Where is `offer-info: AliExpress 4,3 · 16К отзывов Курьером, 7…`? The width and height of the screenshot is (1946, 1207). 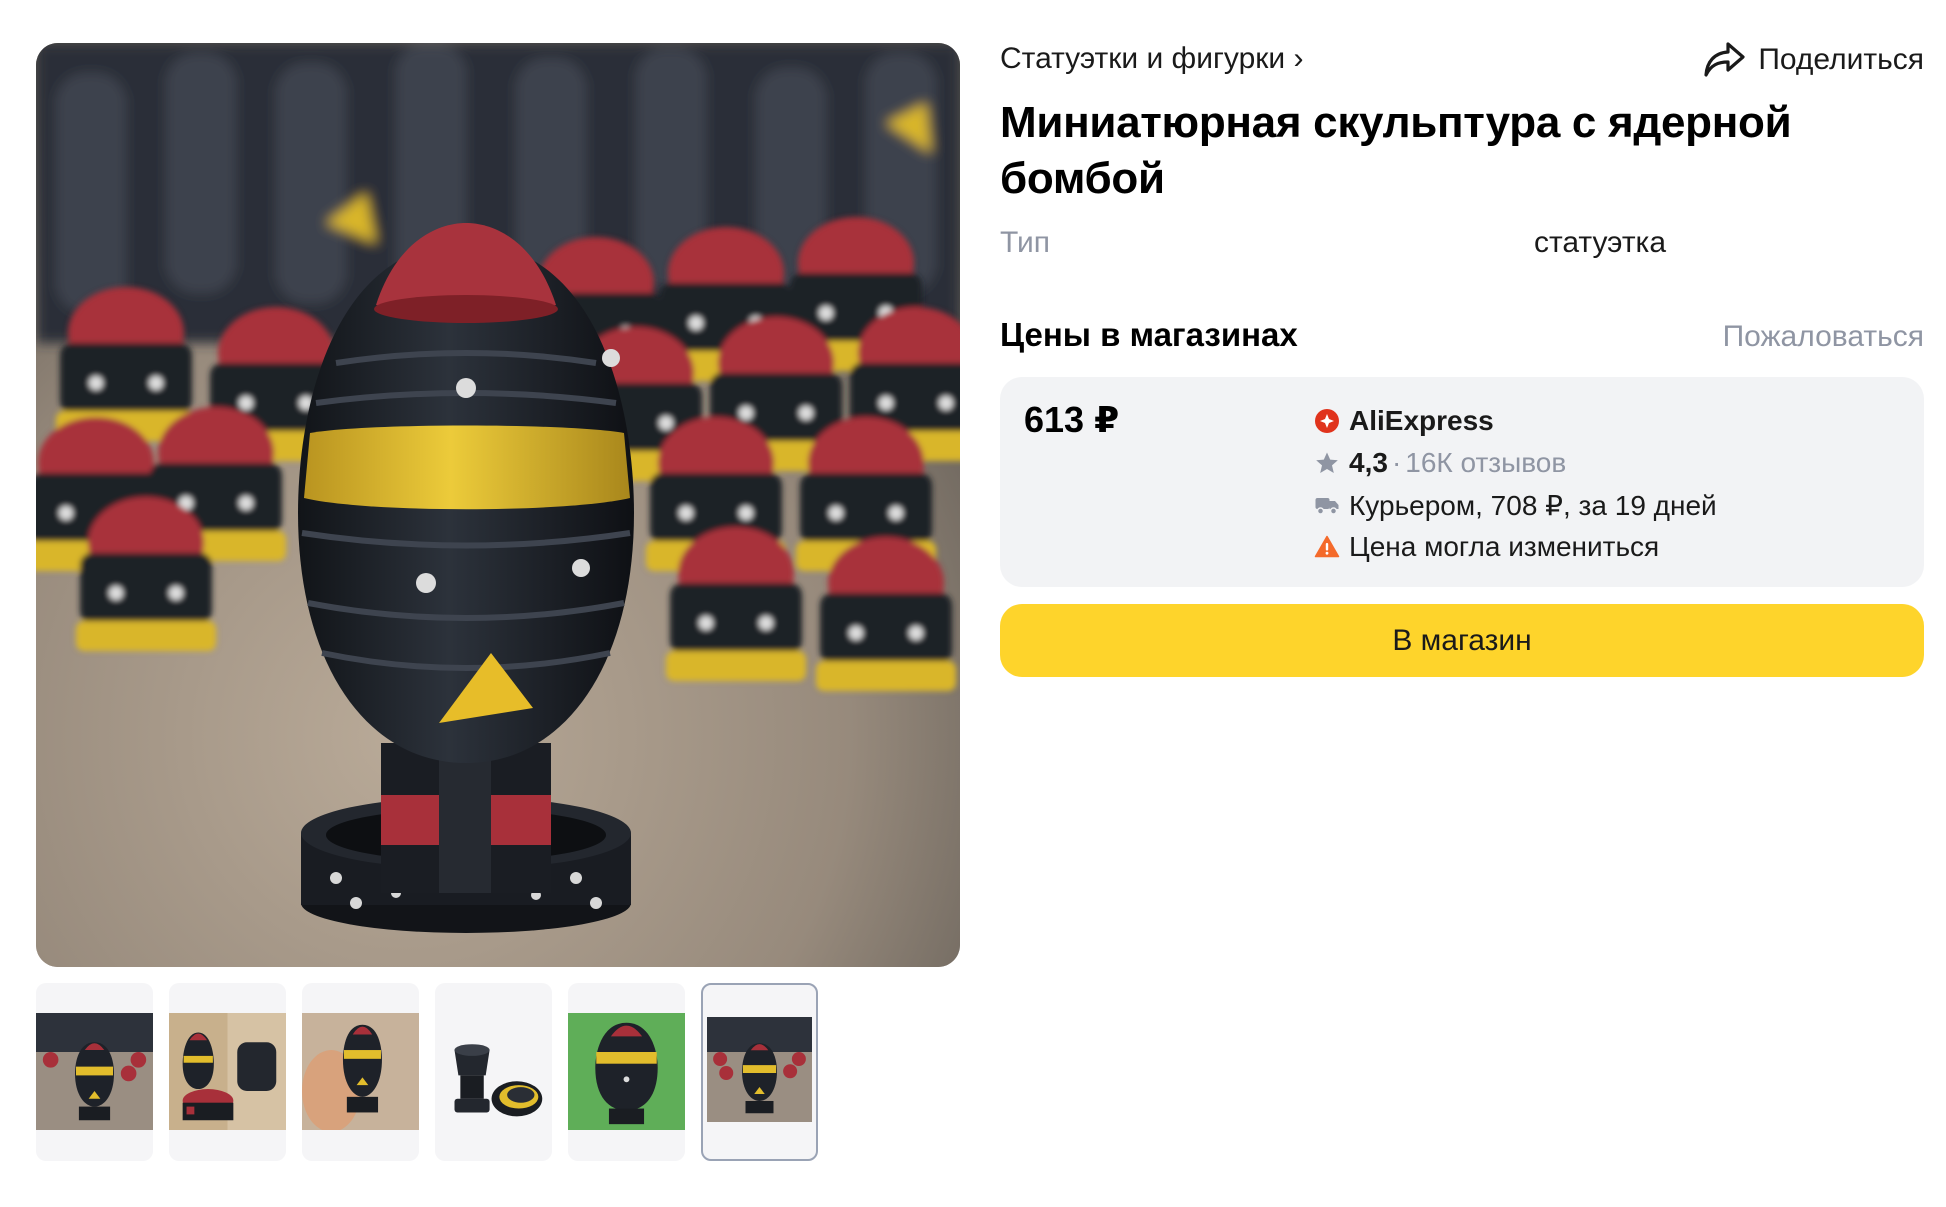
offer-info: AliExpress 4,3 · 16К отзывов Курьером, 7… is located at coordinates (1515, 484).